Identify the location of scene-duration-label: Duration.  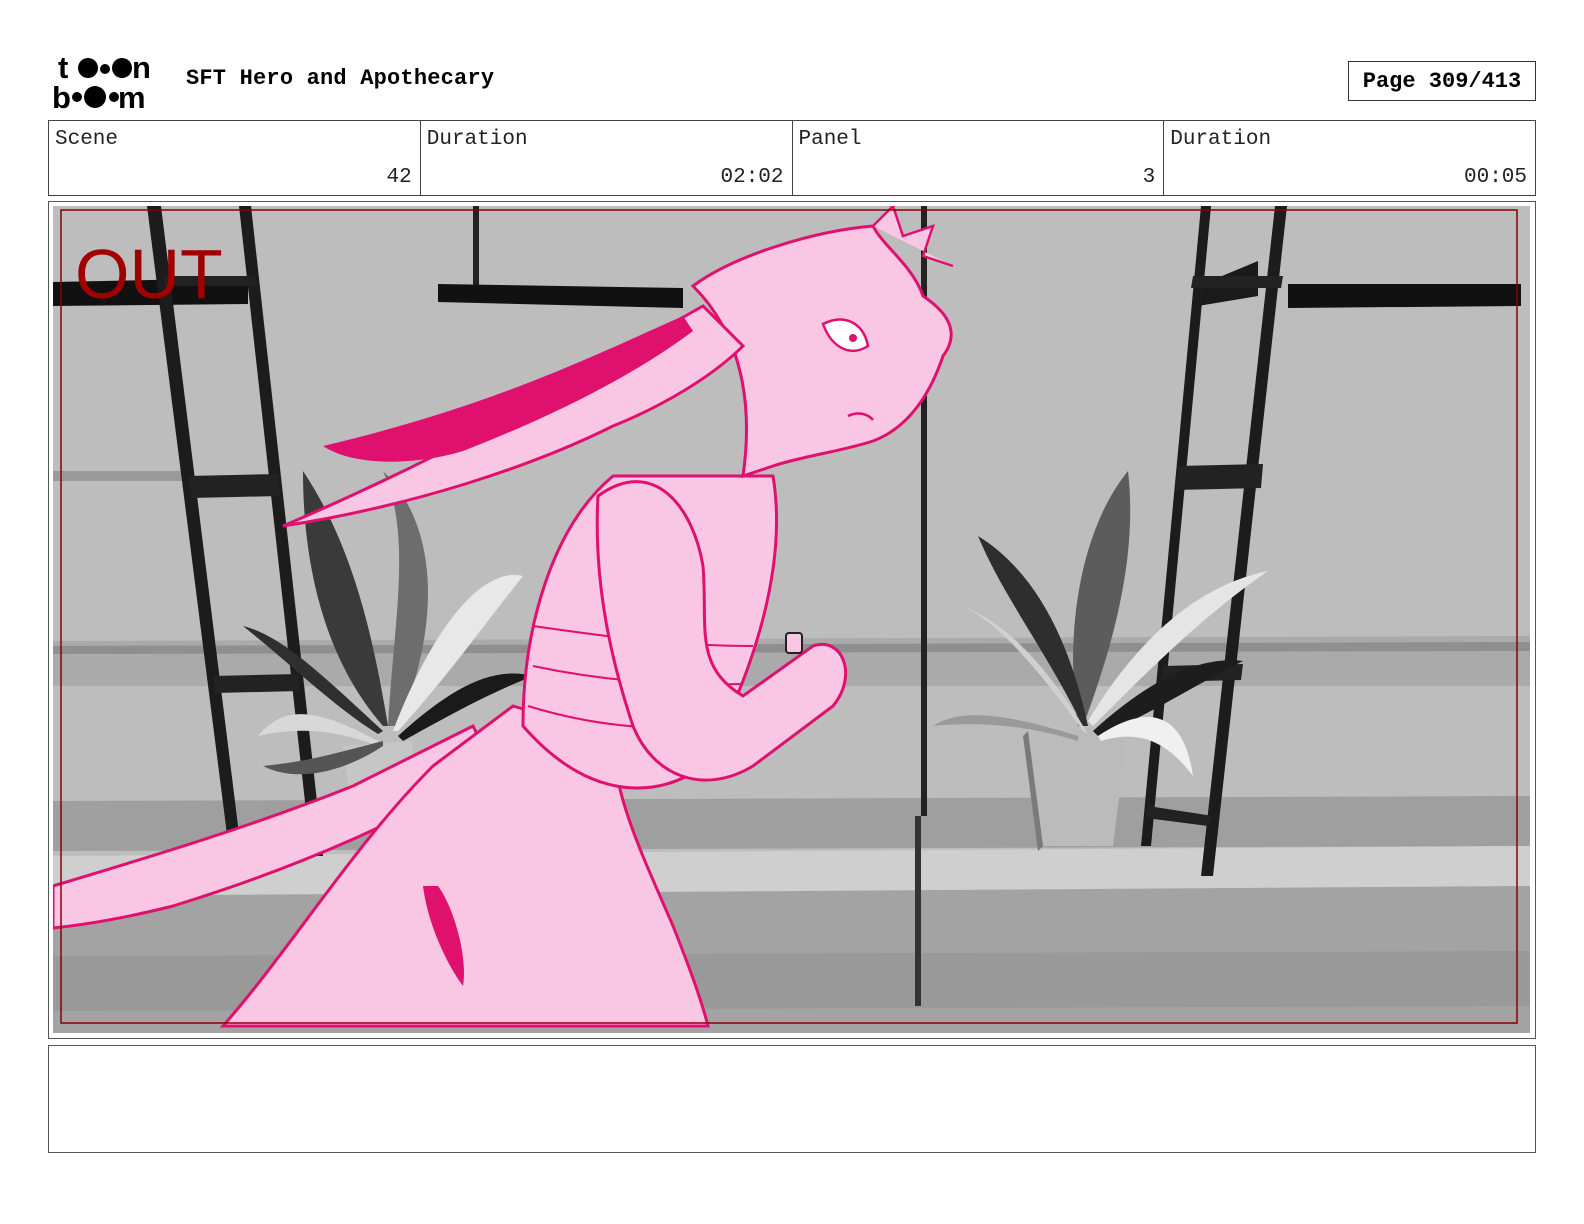
(477, 139).